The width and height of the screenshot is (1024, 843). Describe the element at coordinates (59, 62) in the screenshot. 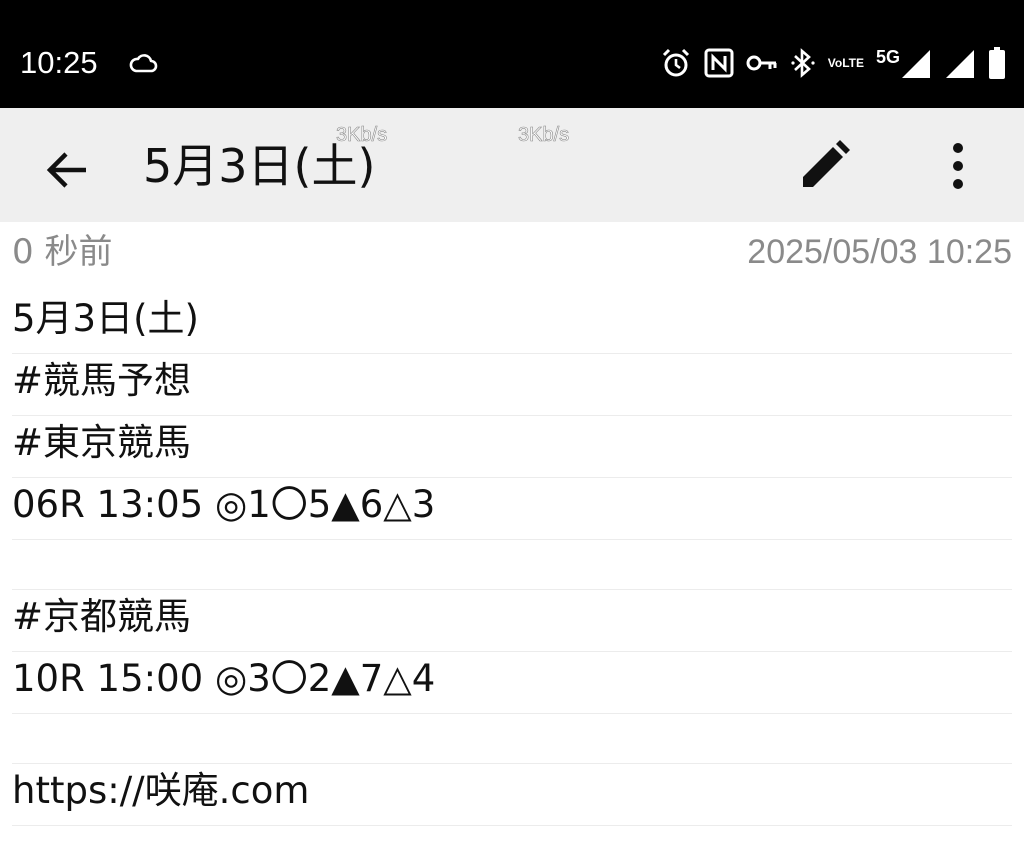

I see `status-time: 10:25` at that location.